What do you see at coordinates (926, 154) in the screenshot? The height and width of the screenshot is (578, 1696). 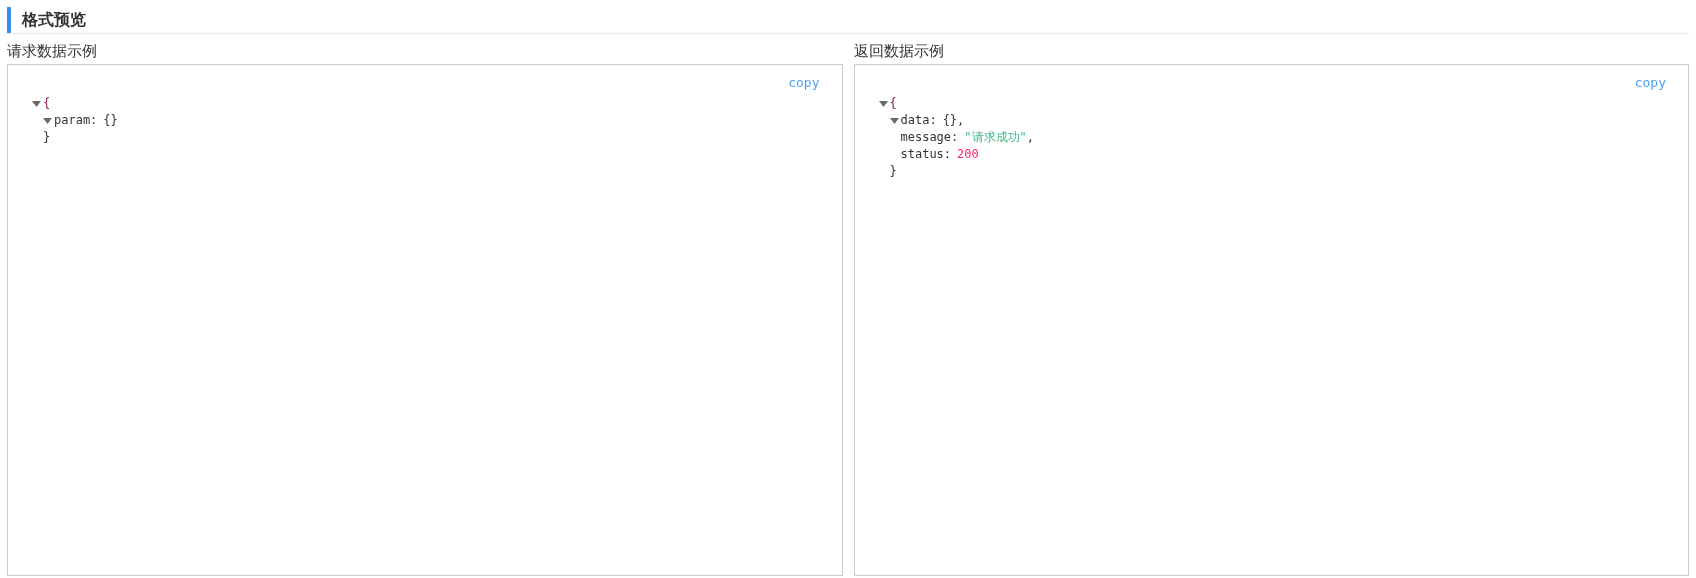 I see `json-key: status:` at bounding box center [926, 154].